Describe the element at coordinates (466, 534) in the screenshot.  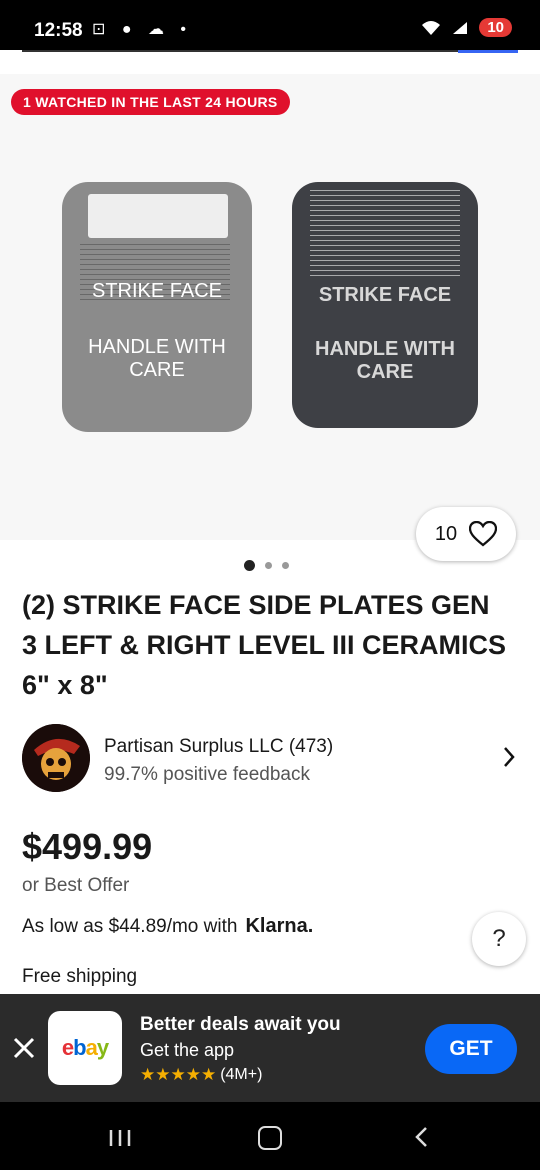
I see `watch-button: 10` at that location.